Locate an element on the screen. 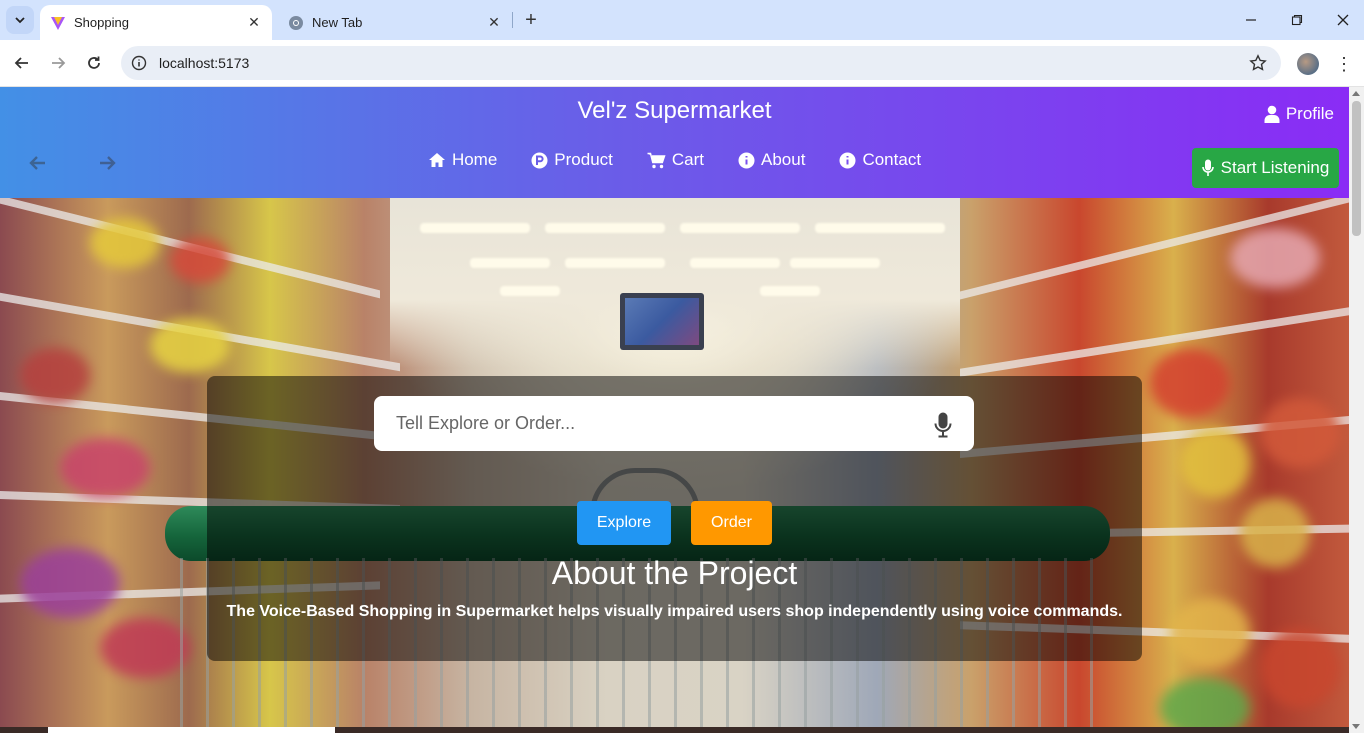 The image size is (1364, 733). nav-product: Product is located at coordinates (572, 160).